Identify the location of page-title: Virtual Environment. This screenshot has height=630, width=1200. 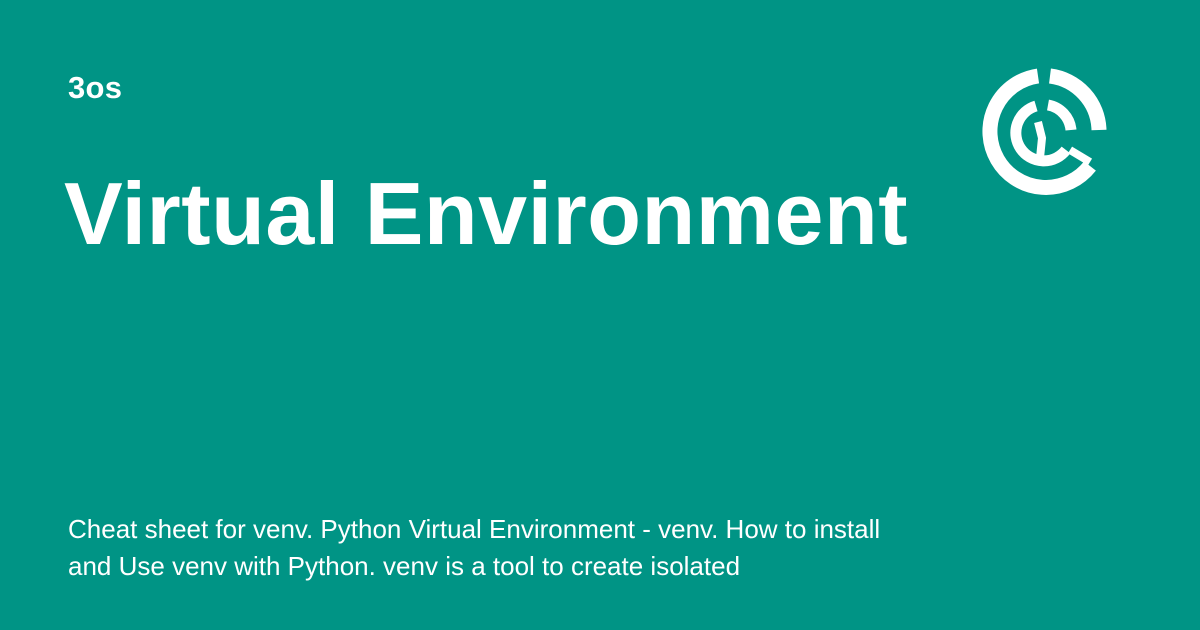
(486, 213).